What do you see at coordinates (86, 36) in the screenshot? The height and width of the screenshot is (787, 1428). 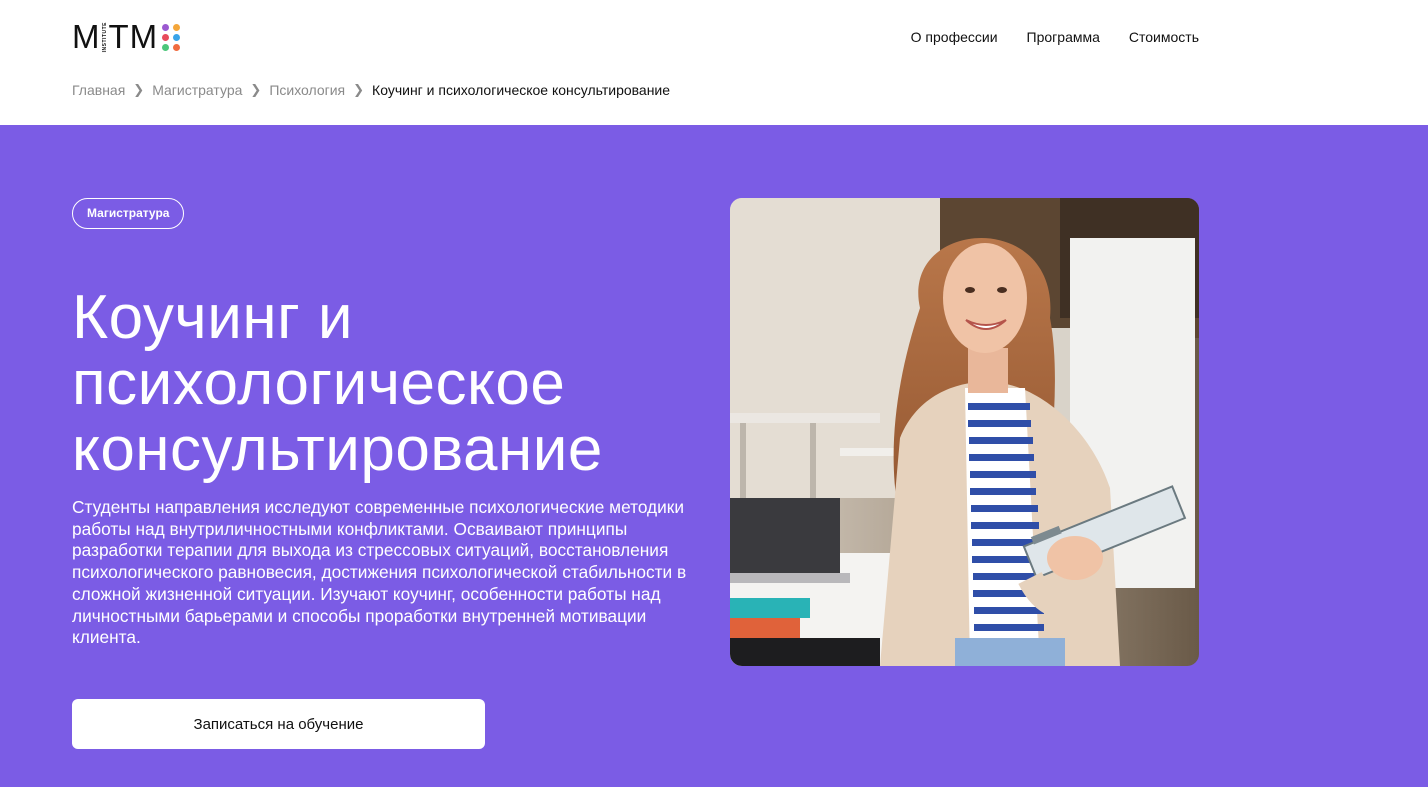 I see `logo-text-part-1: M` at bounding box center [86, 36].